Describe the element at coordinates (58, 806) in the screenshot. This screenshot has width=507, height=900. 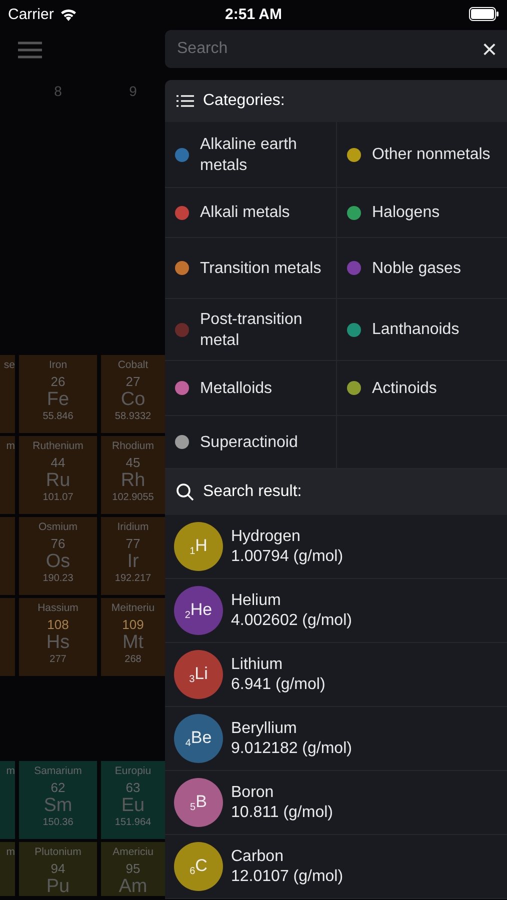
I see `element-symbol: Sm` at that location.